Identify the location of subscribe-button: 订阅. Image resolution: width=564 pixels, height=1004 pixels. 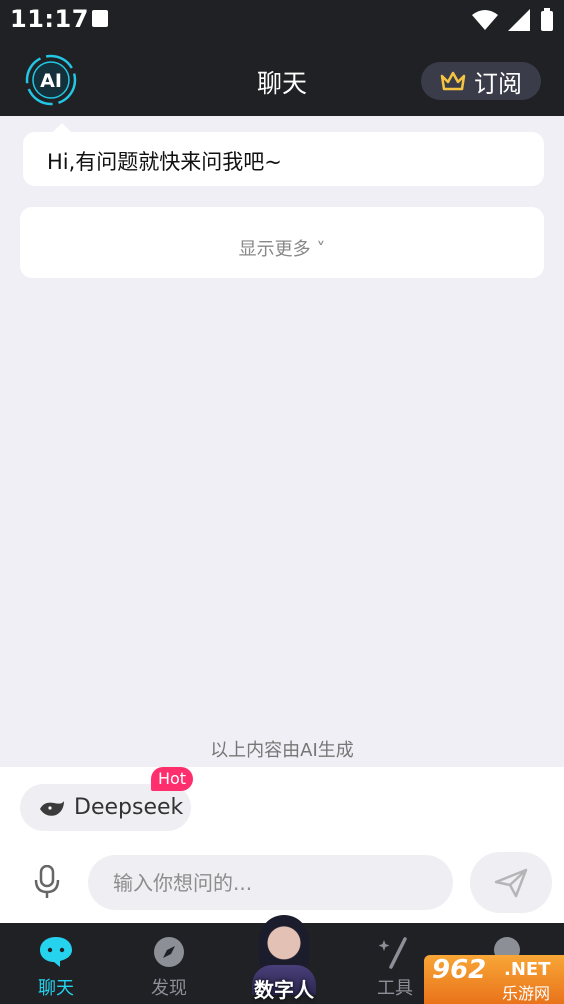
(481, 81).